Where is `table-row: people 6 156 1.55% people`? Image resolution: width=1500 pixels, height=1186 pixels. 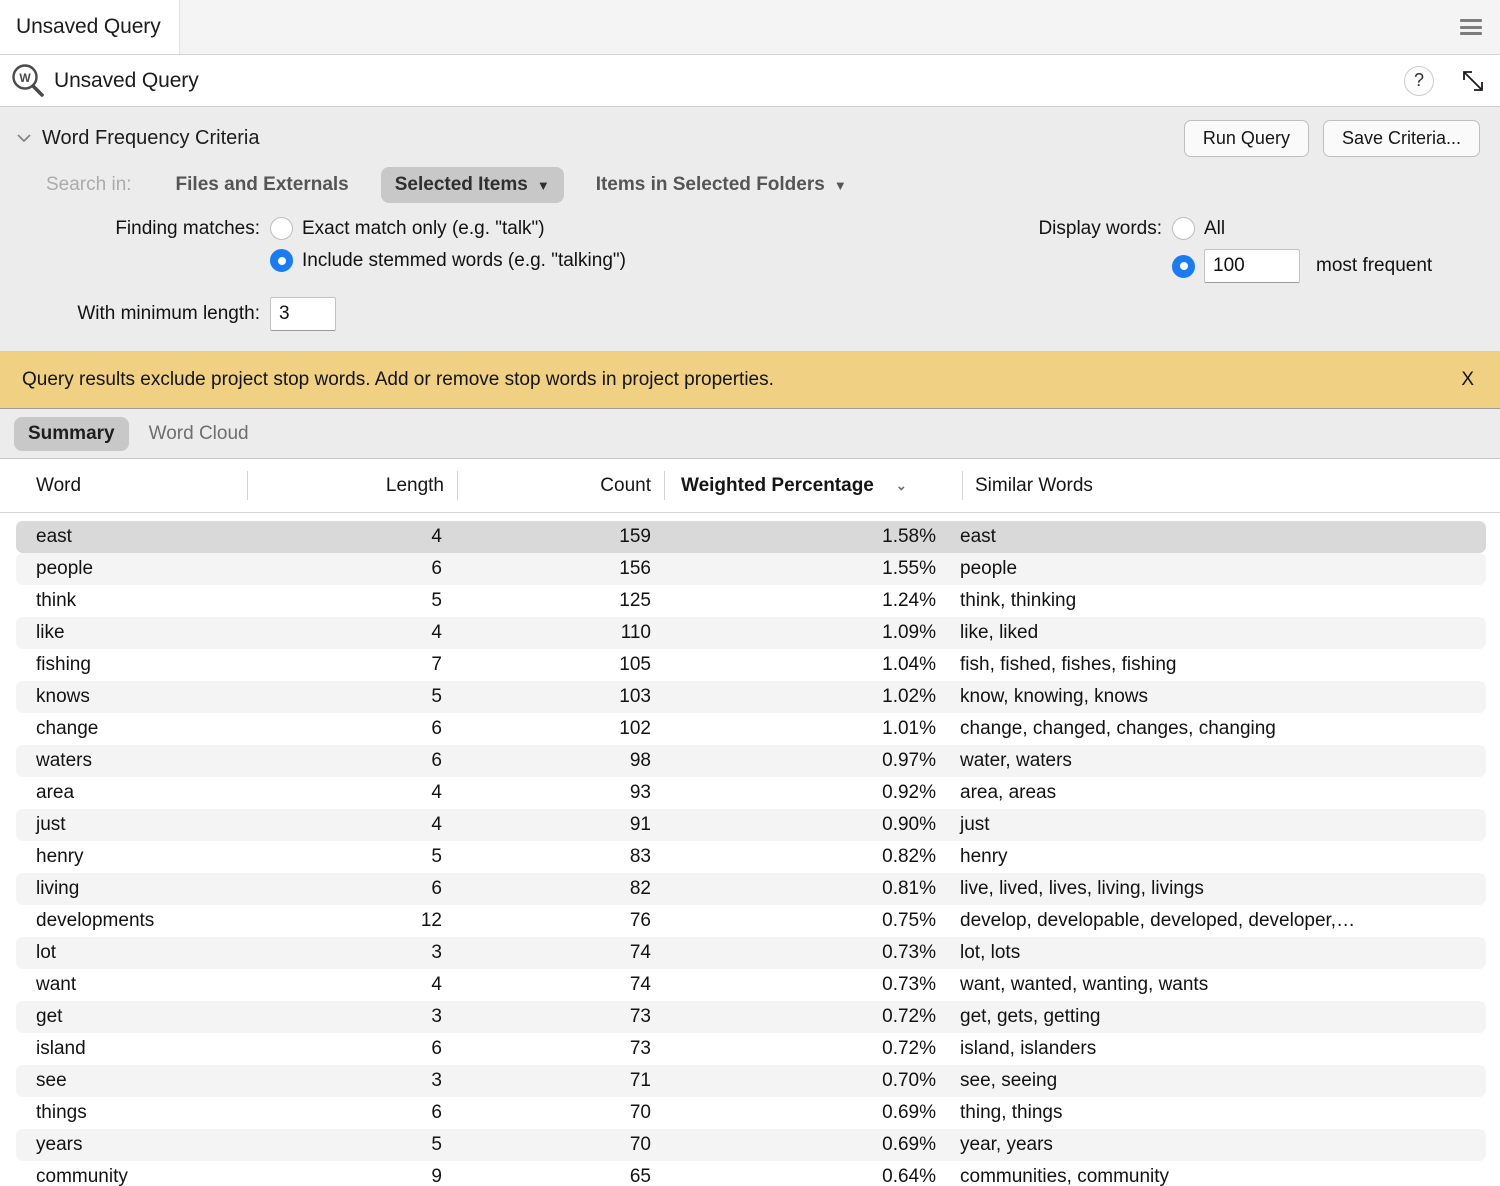 table-row: people 6 156 1.55% people is located at coordinates (751, 569).